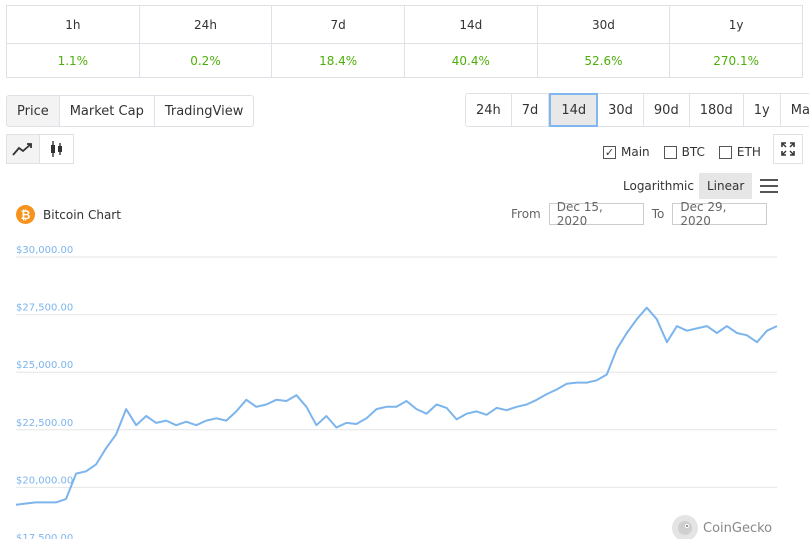 Image resolution: width=809 pixels, height=539 pixels. I want to click on change-value-row: 1.1% 0.2% 18.4% 40.4% 52.6% 270.1%, so click(404, 60).